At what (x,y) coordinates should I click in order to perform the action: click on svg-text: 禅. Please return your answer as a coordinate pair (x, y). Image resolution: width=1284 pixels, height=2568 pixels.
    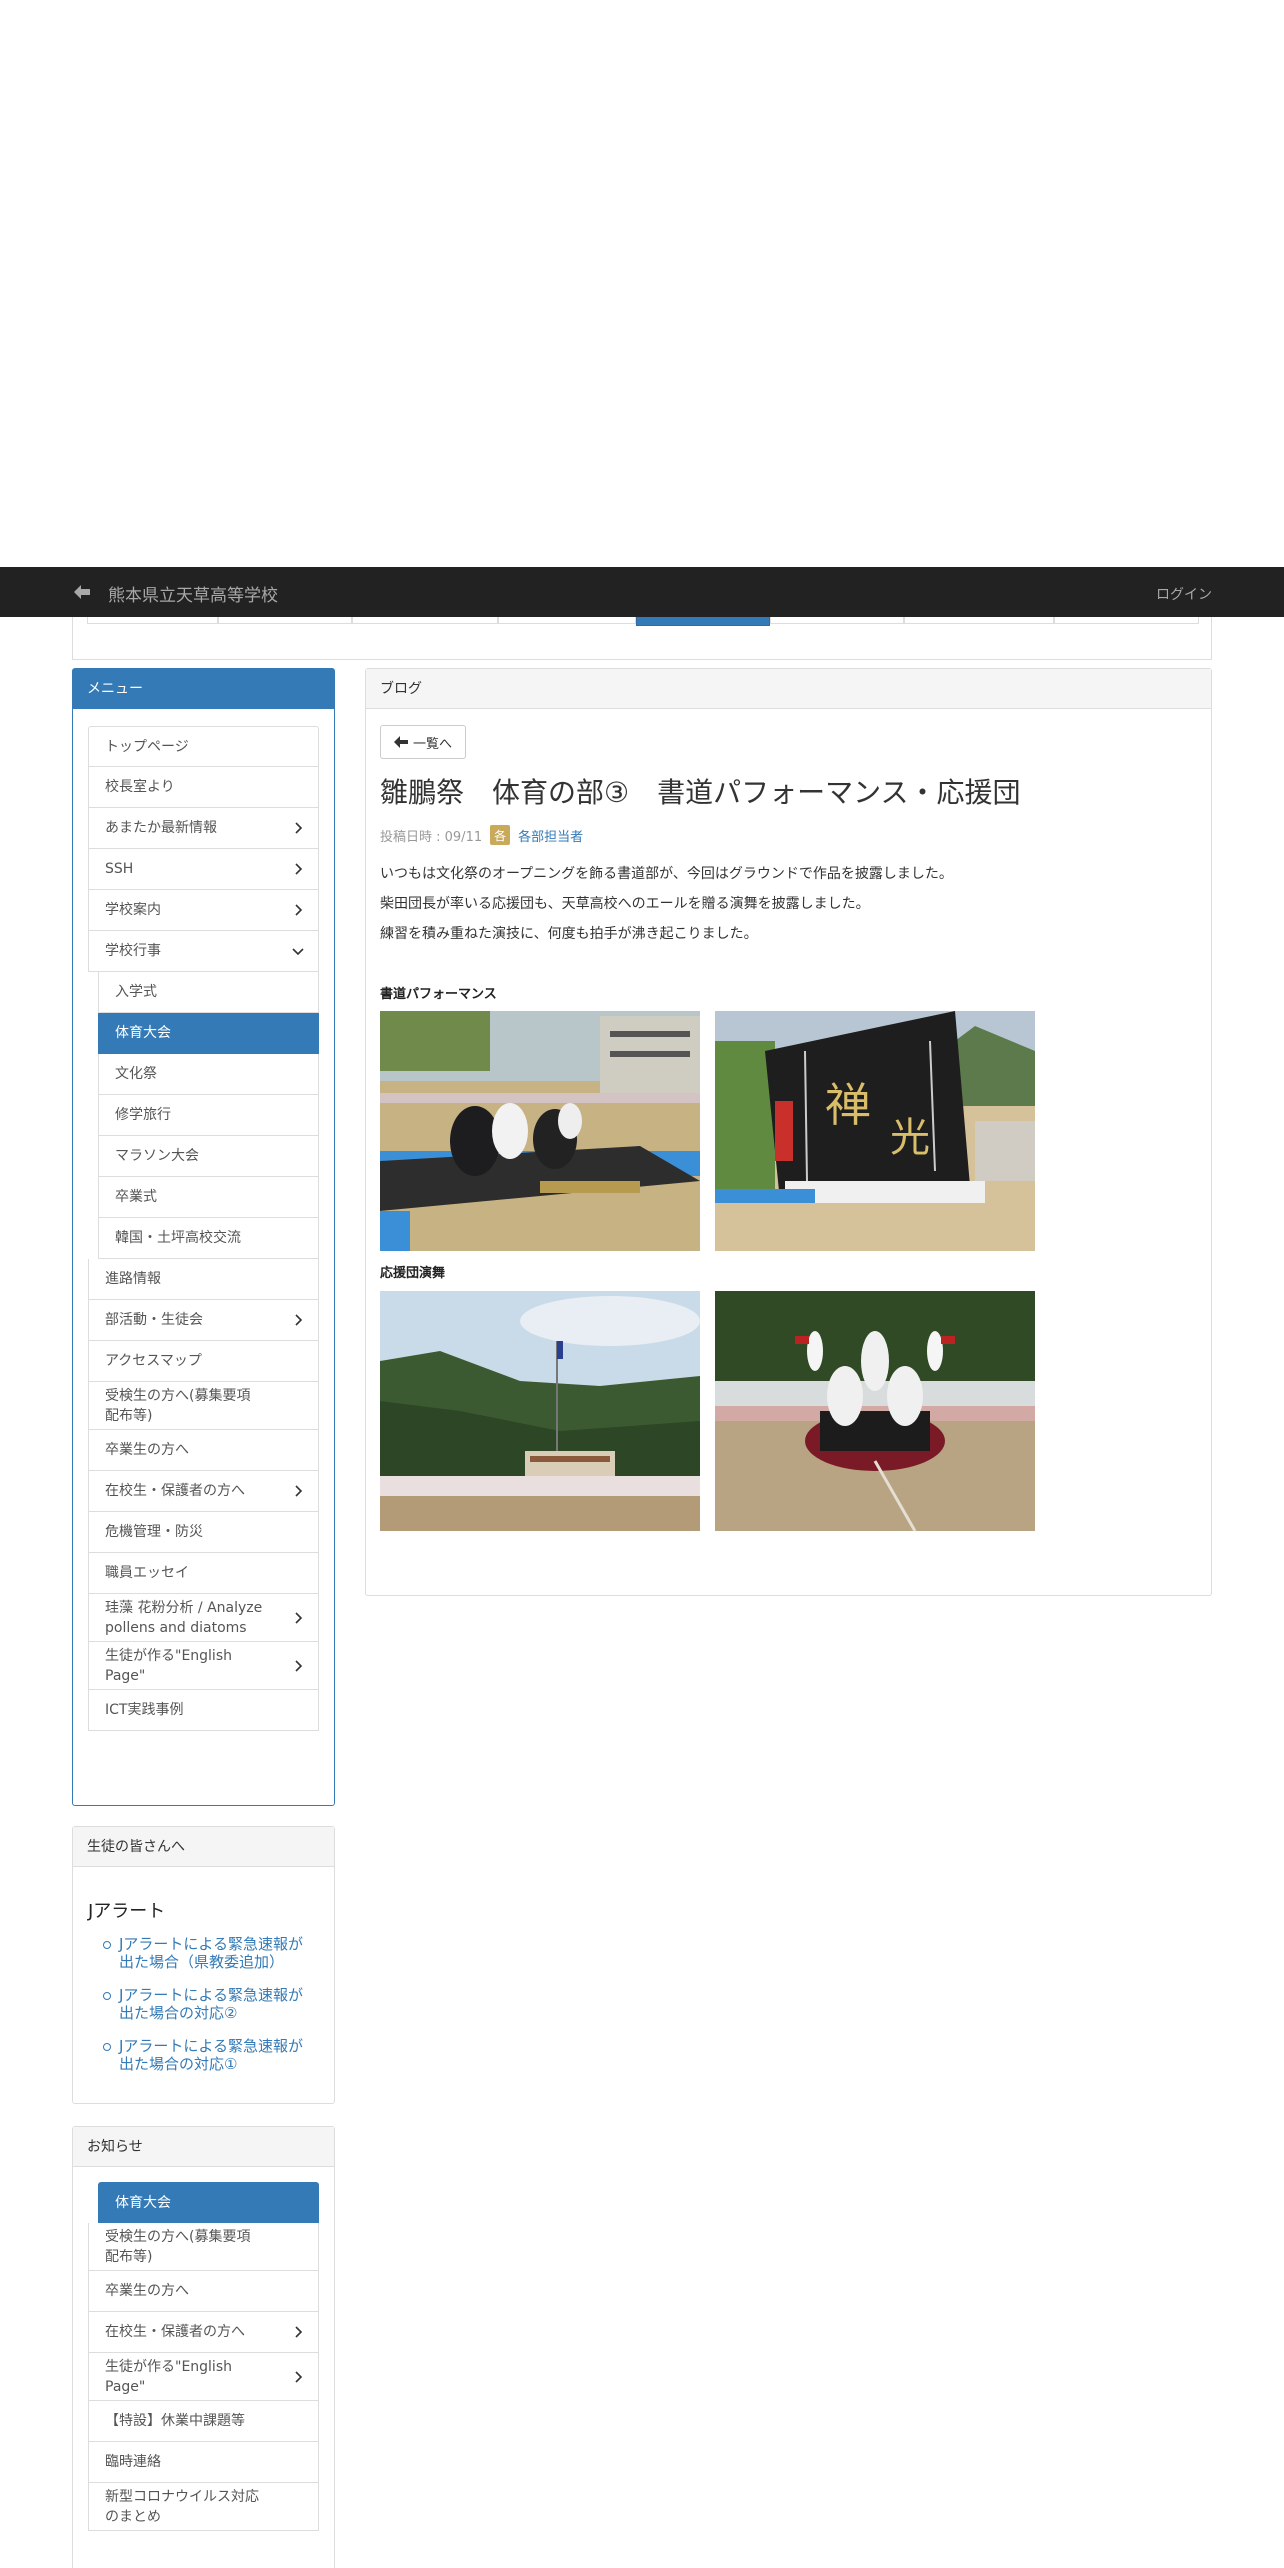
    Looking at the image, I should click on (848, 1105).